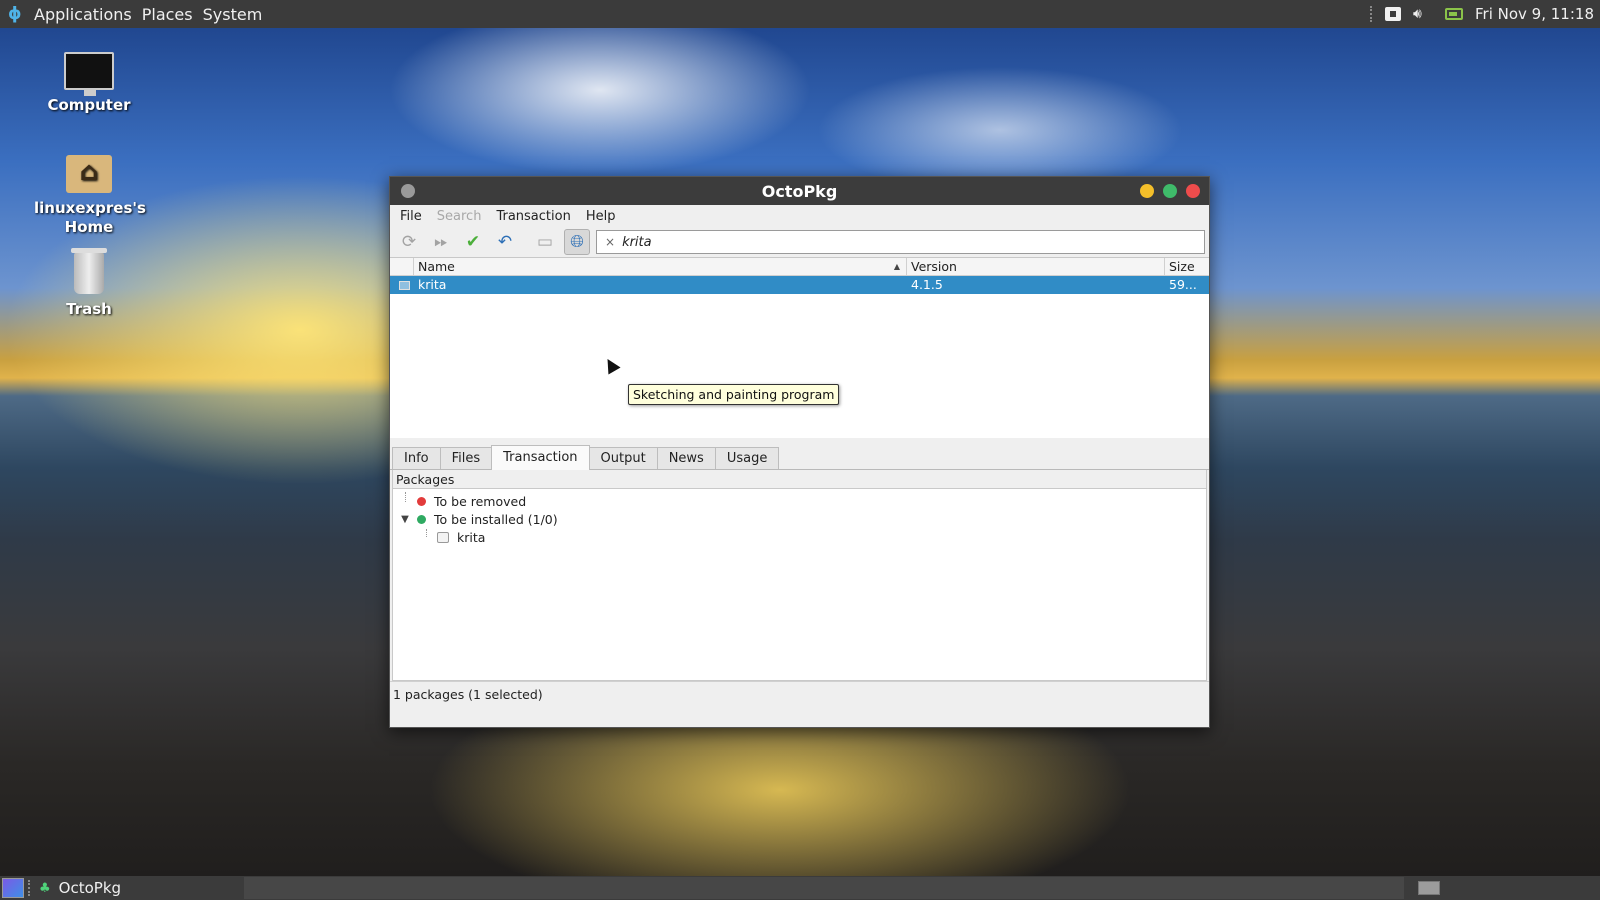  What do you see at coordinates (137, 888) in the screenshot?
I see `taskbar-button-octopkg: ♣ OctoPkg` at bounding box center [137, 888].